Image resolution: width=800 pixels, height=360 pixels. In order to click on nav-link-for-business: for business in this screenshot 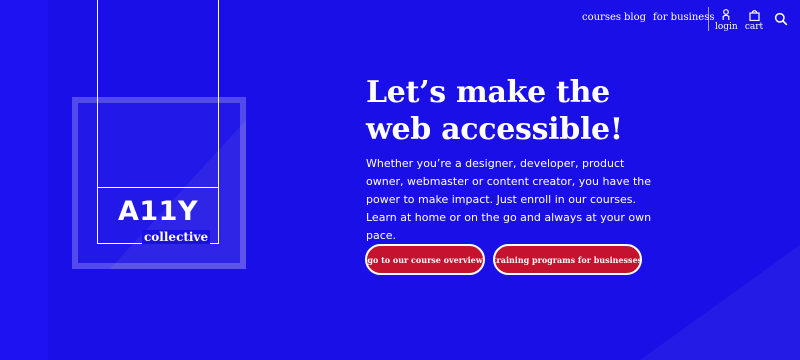, I will do `click(683, 17)`.